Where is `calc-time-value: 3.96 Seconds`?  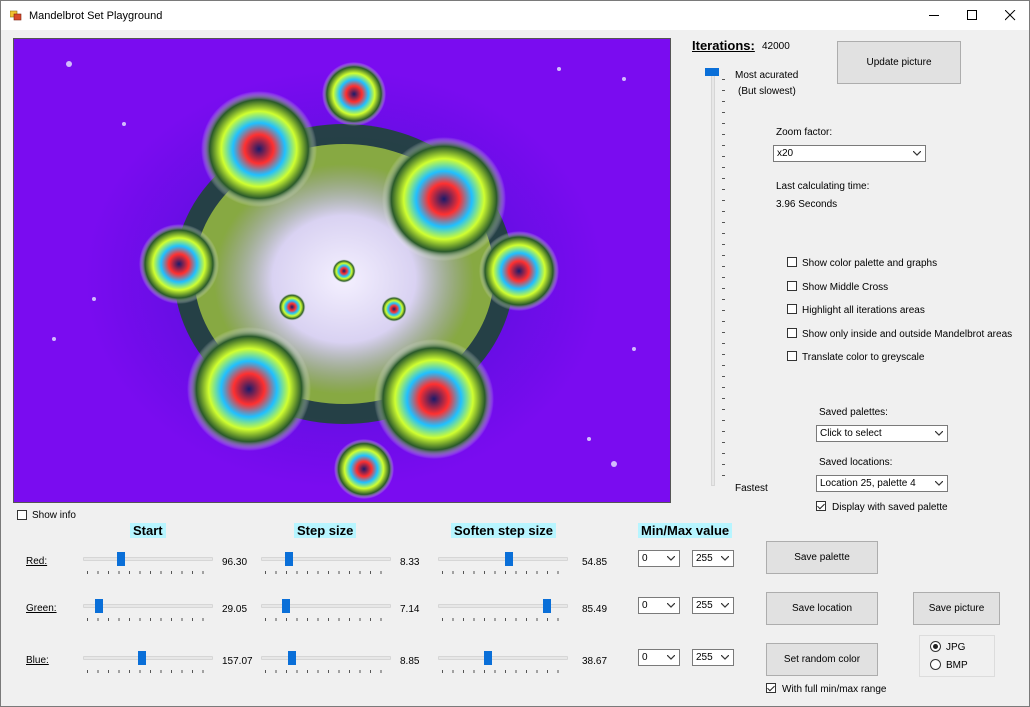
calc-time-value: 3.96 Seconds is located at coordinates (807, 204).